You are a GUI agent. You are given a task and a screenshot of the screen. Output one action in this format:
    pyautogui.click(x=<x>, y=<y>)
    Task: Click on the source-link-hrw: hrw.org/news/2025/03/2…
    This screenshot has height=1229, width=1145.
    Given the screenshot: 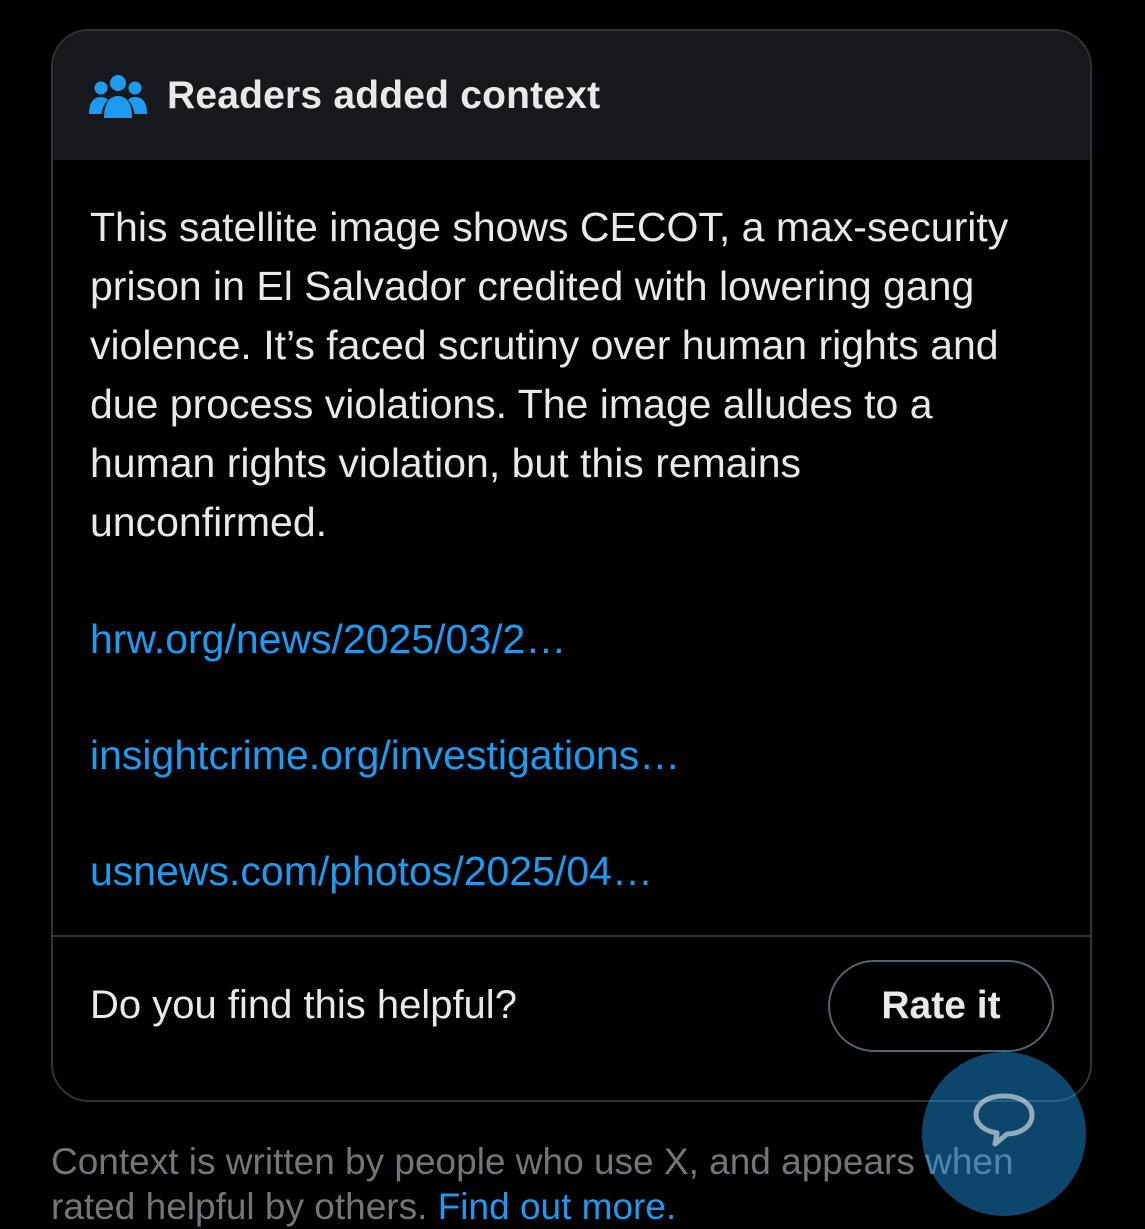 What is the action you would take?
    pyautogui.click(x=560, y=639)
    